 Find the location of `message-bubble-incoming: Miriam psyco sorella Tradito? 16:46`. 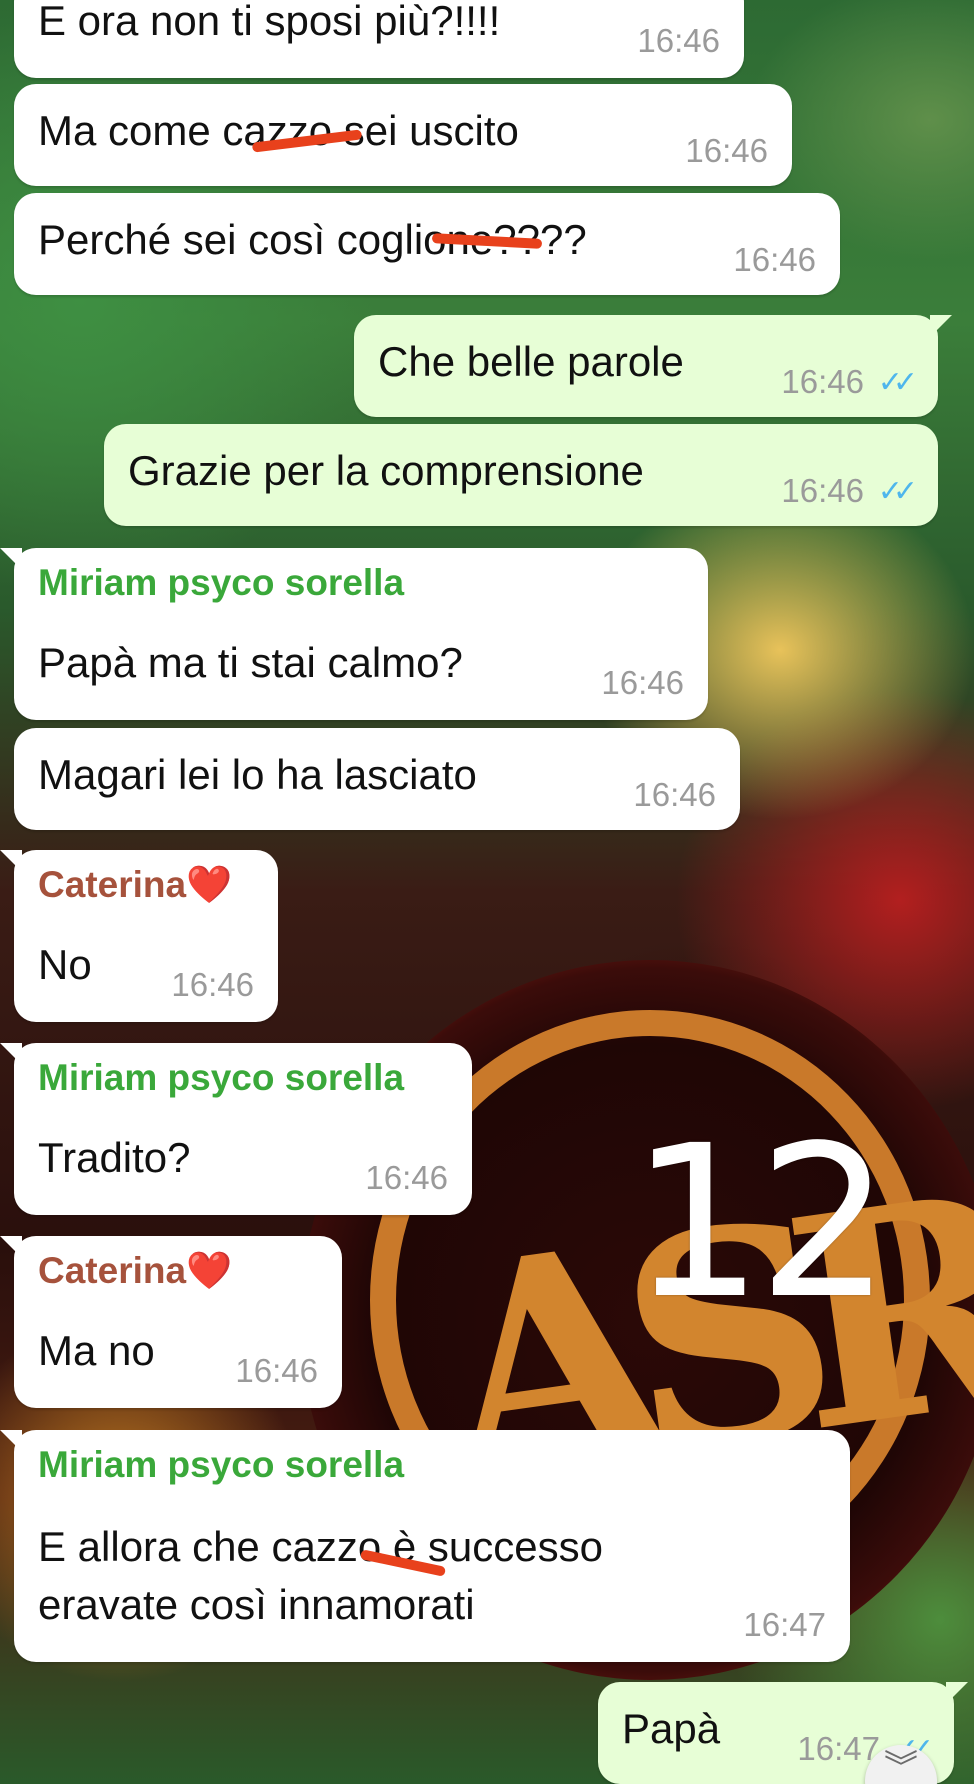

message-bubble-incoming: Miriam psyco sorella Tradito? 16:46 is located at coordinates (236, 1129).